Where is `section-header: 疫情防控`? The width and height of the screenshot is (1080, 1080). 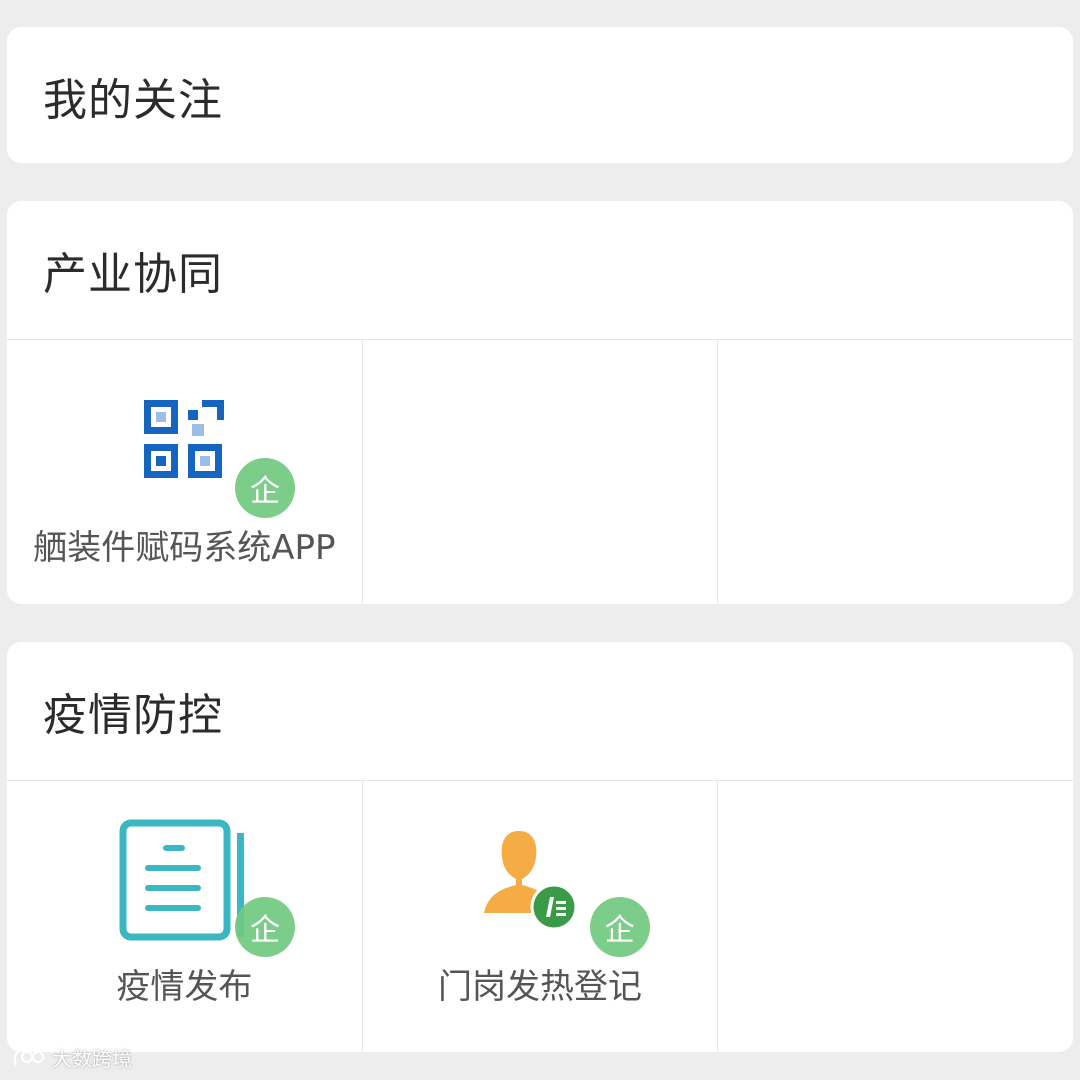
section-header: 疫情防控 is located at coordinates (540, 711).